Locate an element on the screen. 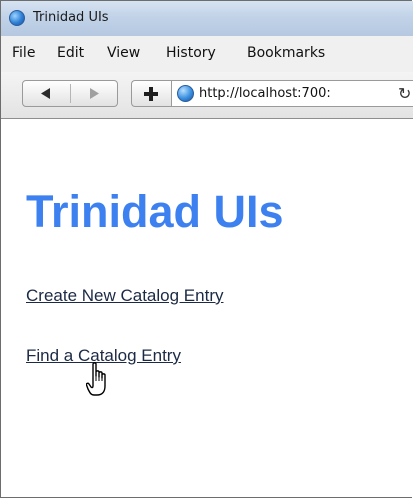 This screenshot has height=498, width=413. back-button is located at coordinates (46, 93).